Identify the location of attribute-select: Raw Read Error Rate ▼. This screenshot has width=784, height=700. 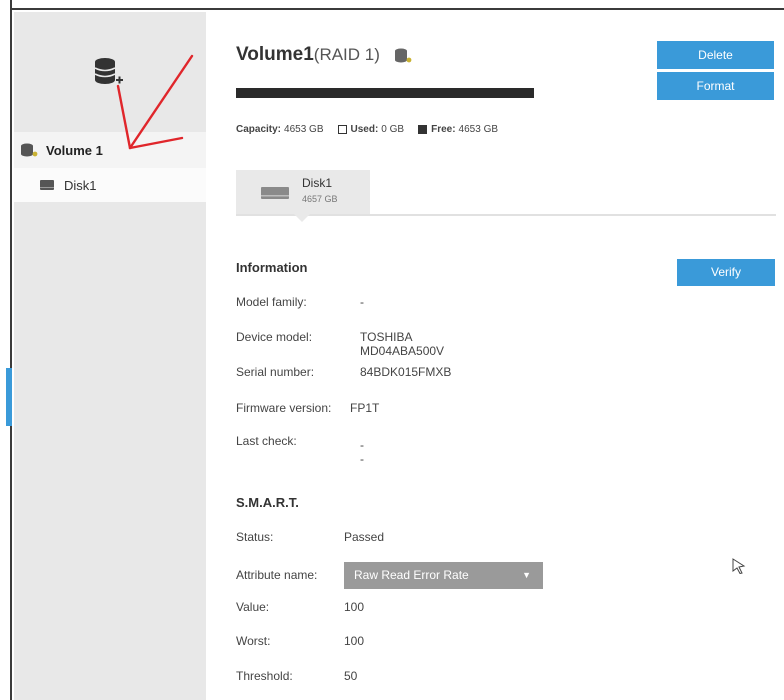
(443, 575).